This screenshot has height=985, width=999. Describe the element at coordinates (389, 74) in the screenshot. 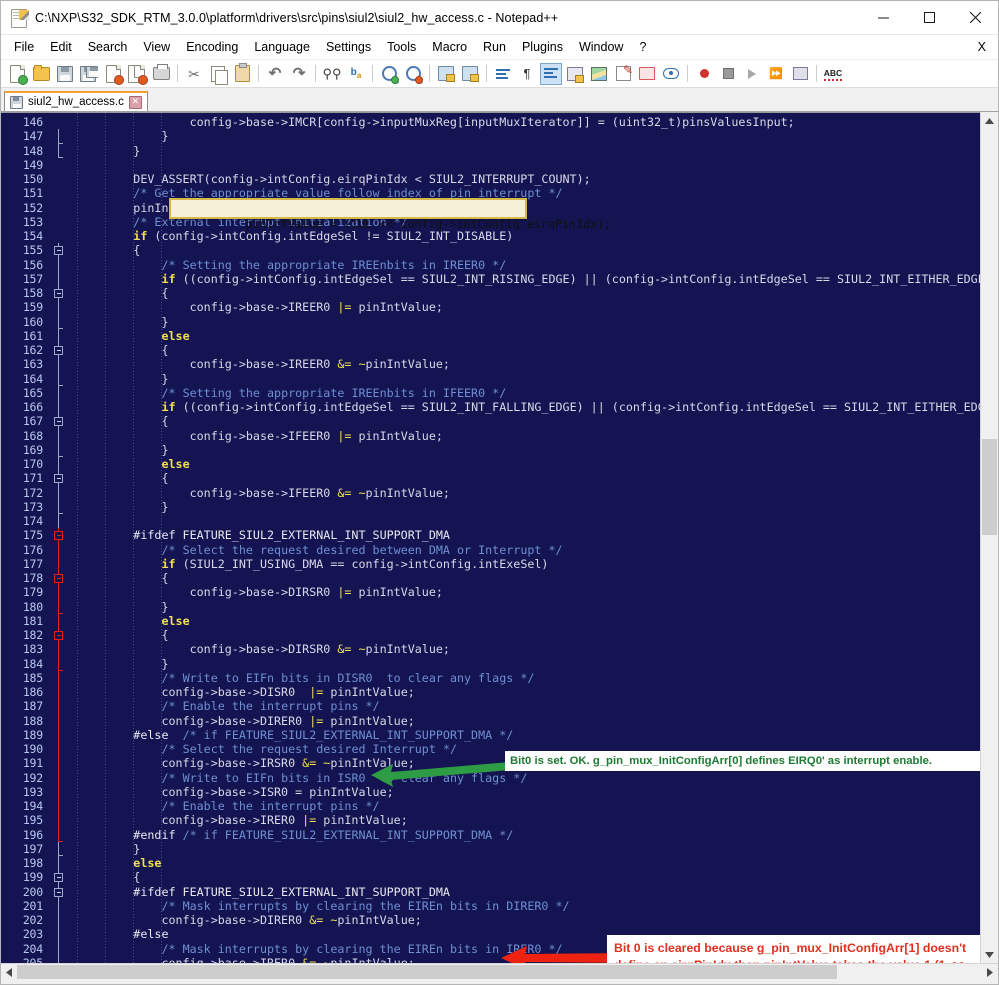

I see `zoom-in-icon` at that location.